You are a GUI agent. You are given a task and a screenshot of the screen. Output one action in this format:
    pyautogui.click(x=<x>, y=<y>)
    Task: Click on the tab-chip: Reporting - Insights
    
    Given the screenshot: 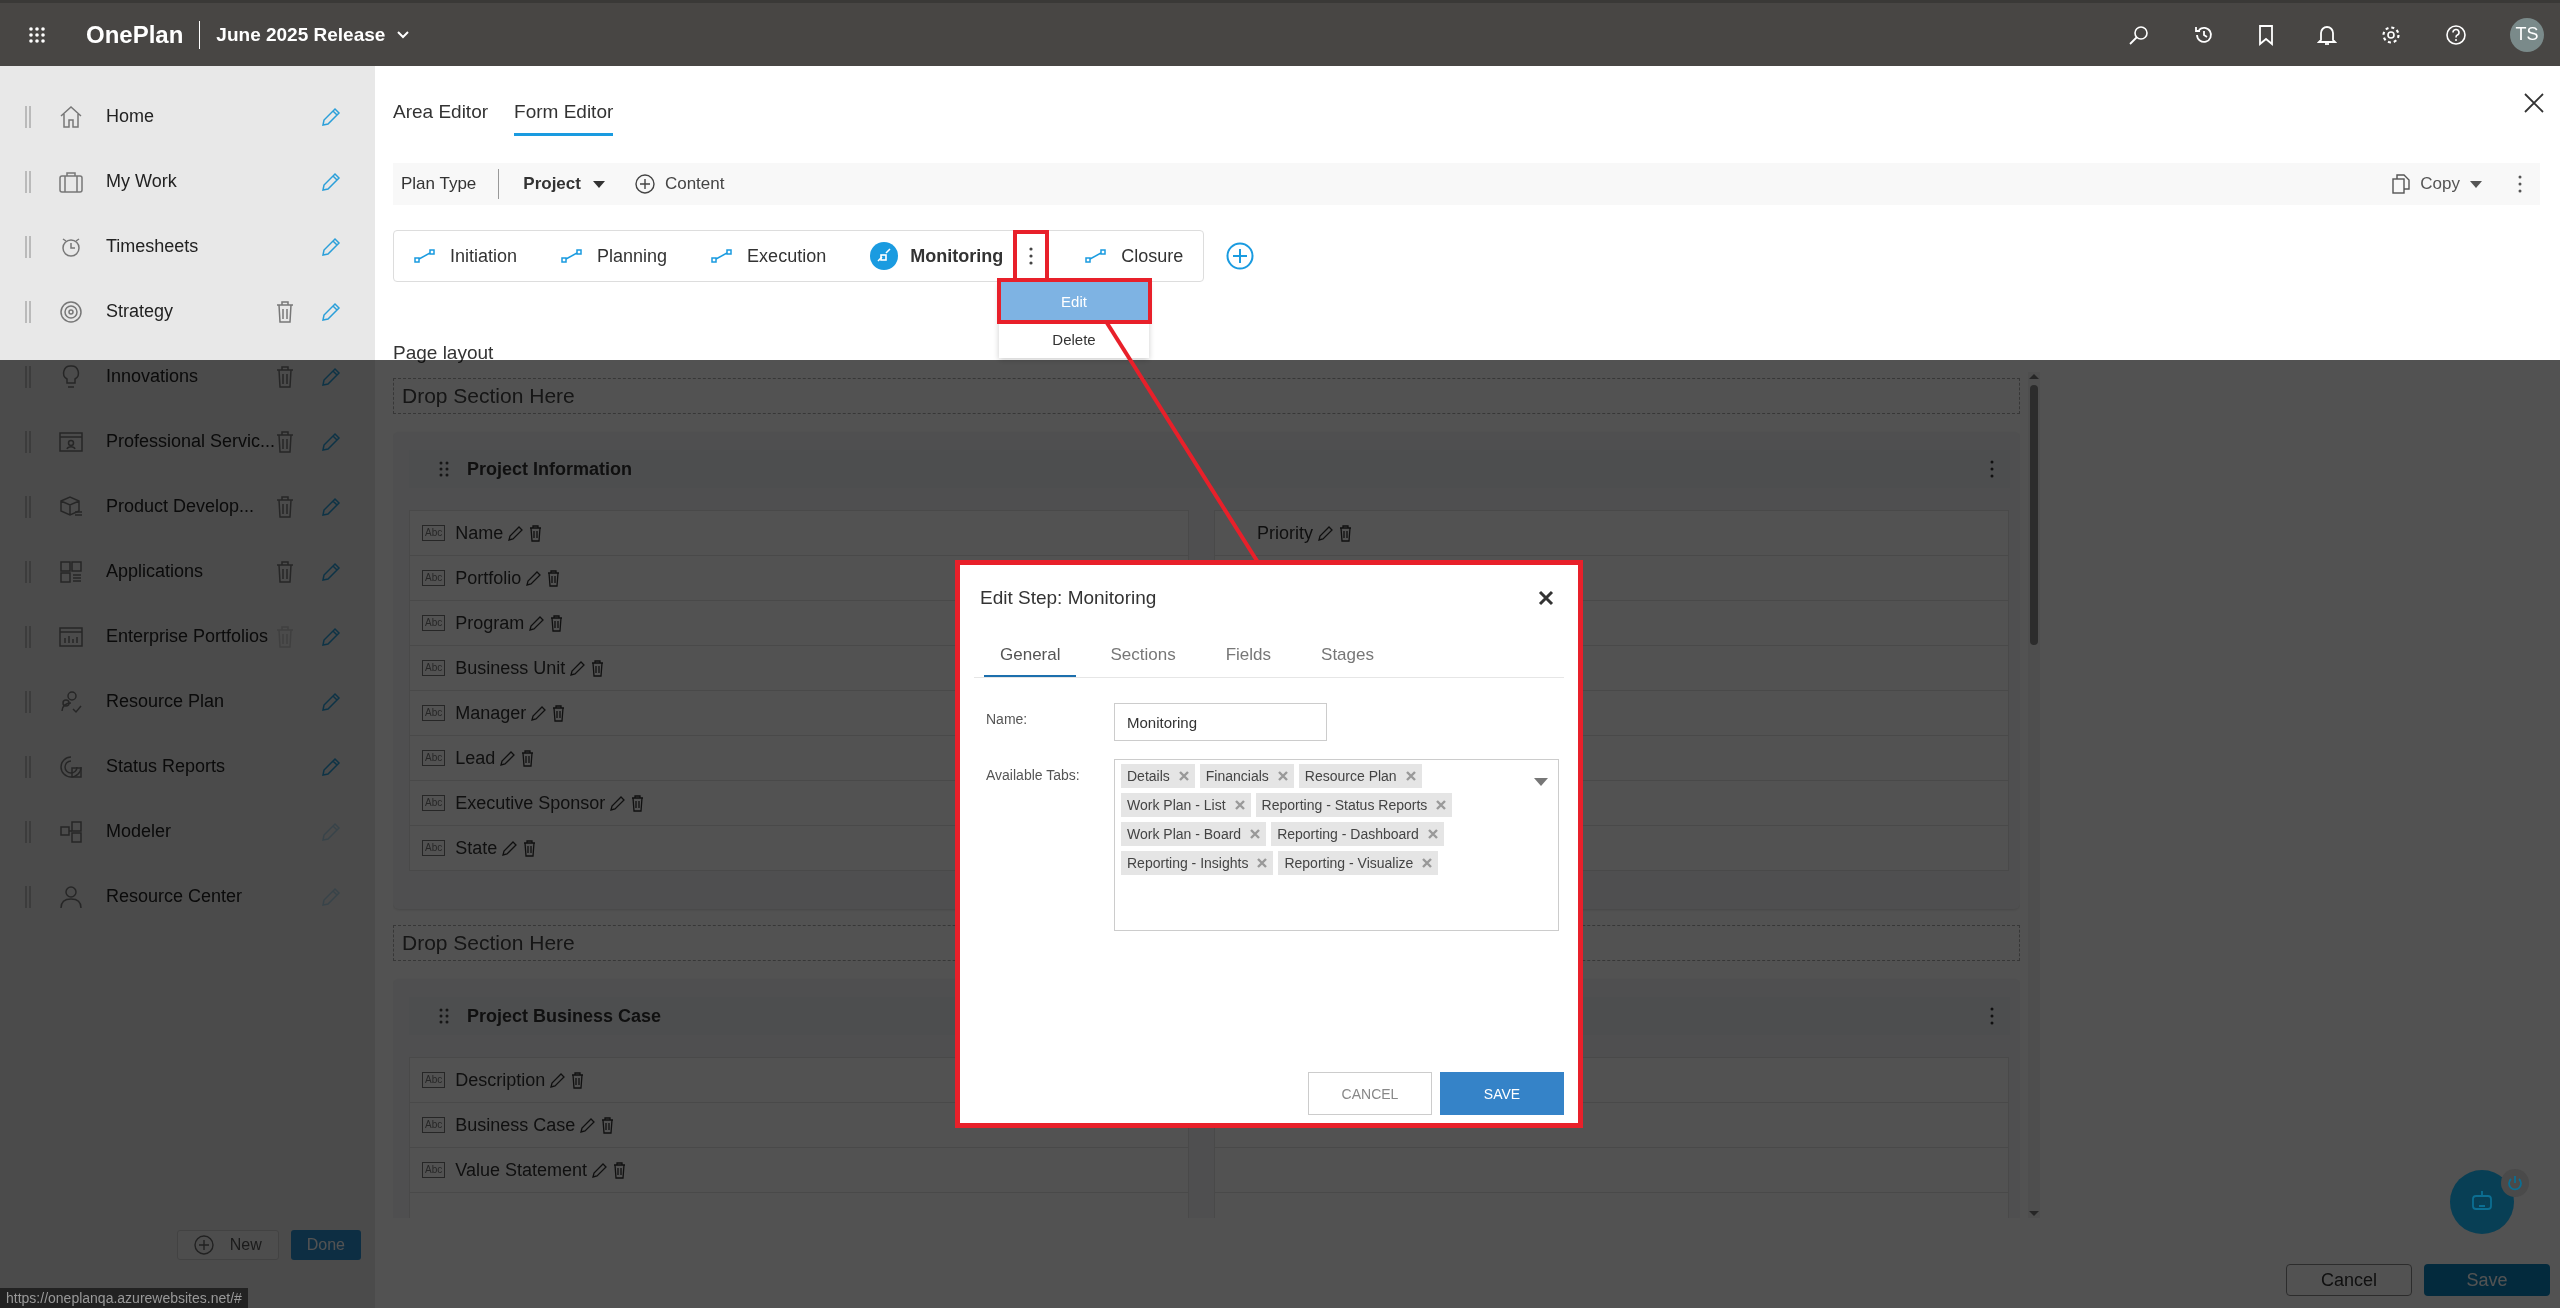 What is the action you would take?
    pyautogui.click(x=1197, y=863)
    